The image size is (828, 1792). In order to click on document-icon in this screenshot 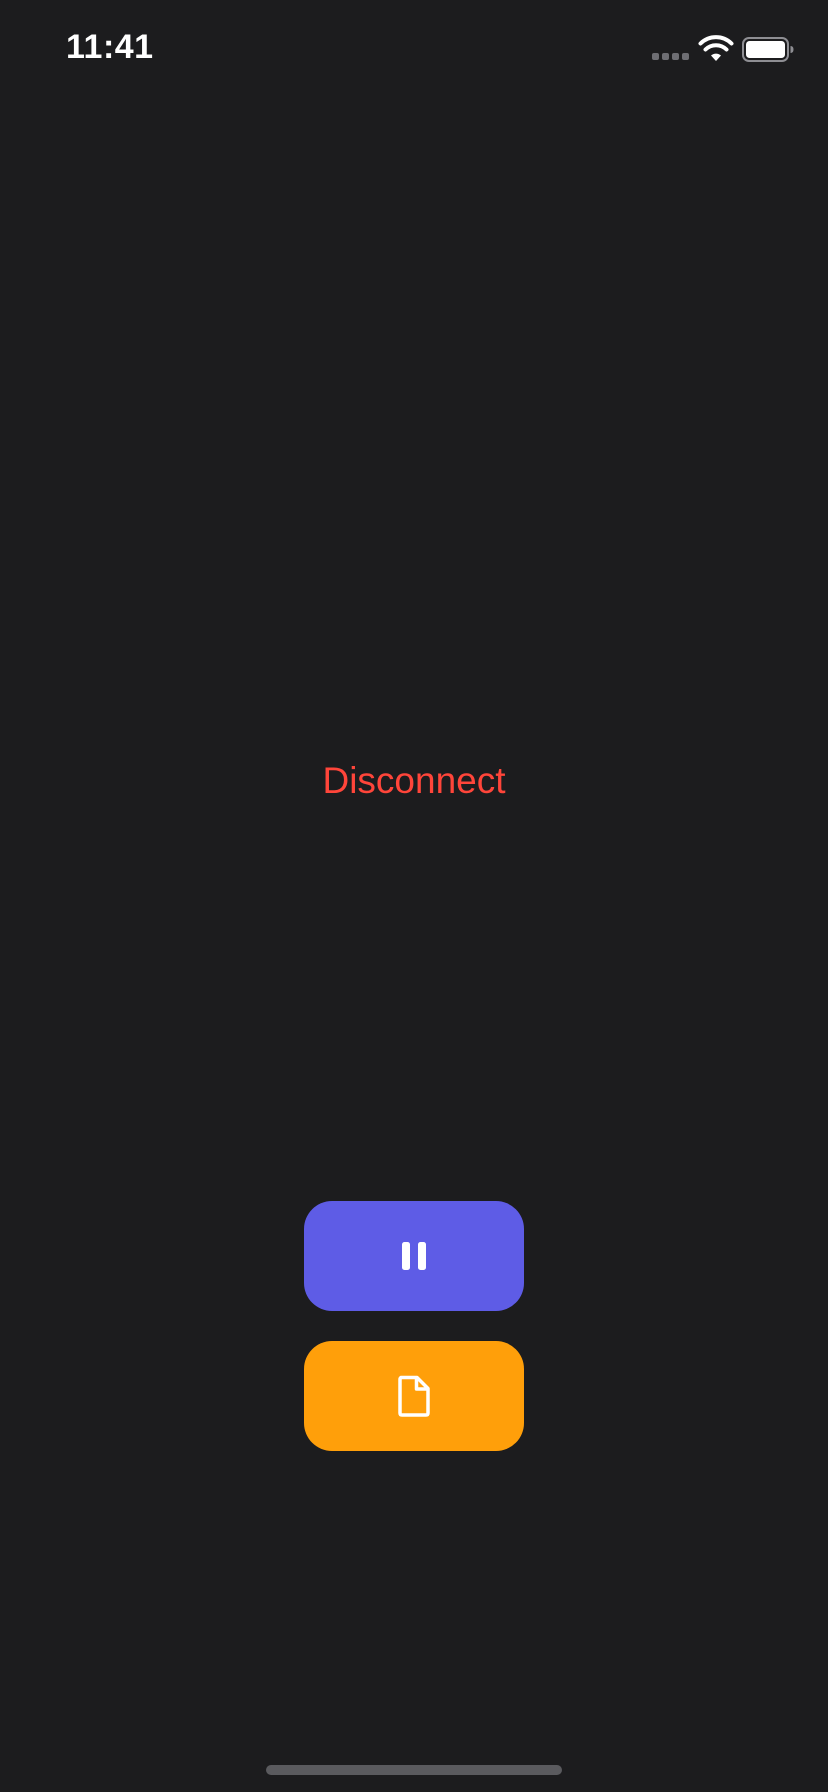, I will do `click(414, 1396)`.